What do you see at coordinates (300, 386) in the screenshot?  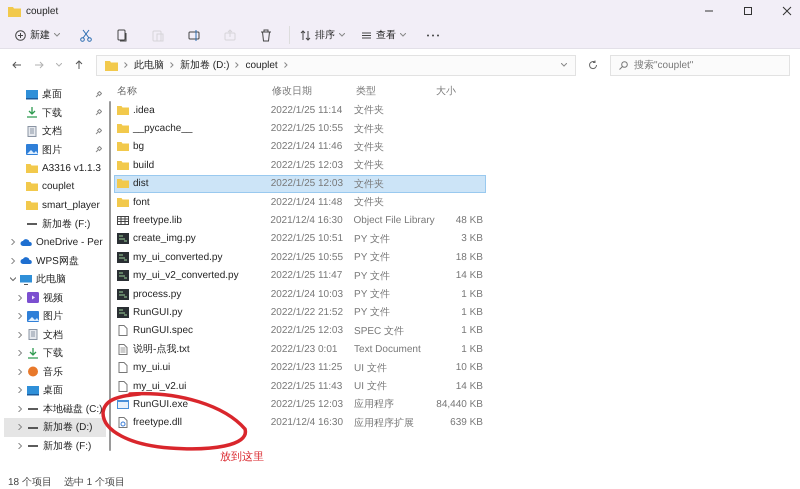 I see `file-row: my_ui_v2.ui 2022/1/25 11:43 UI 文件 14 KB` at bounding box center [300, 386].